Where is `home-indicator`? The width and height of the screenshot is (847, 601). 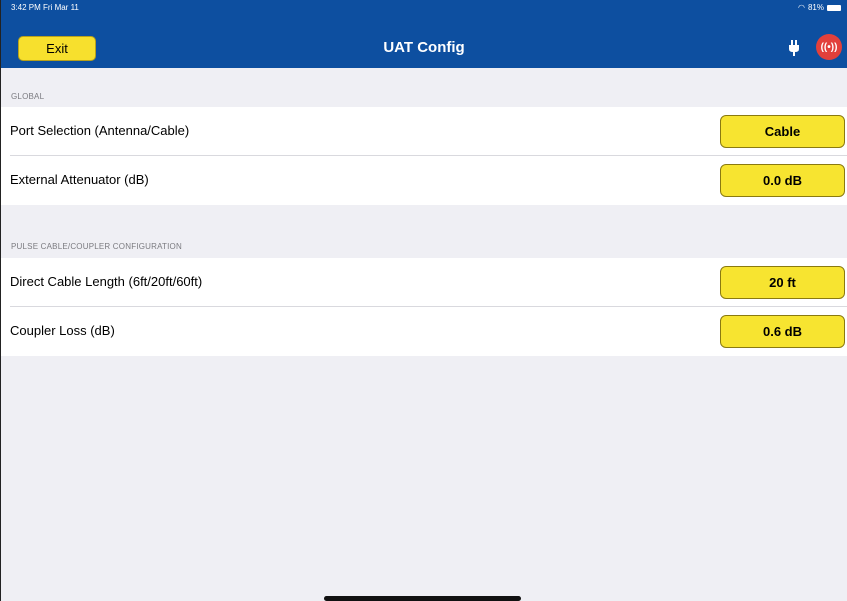 home-indicator is located at coordinates (422, 598).